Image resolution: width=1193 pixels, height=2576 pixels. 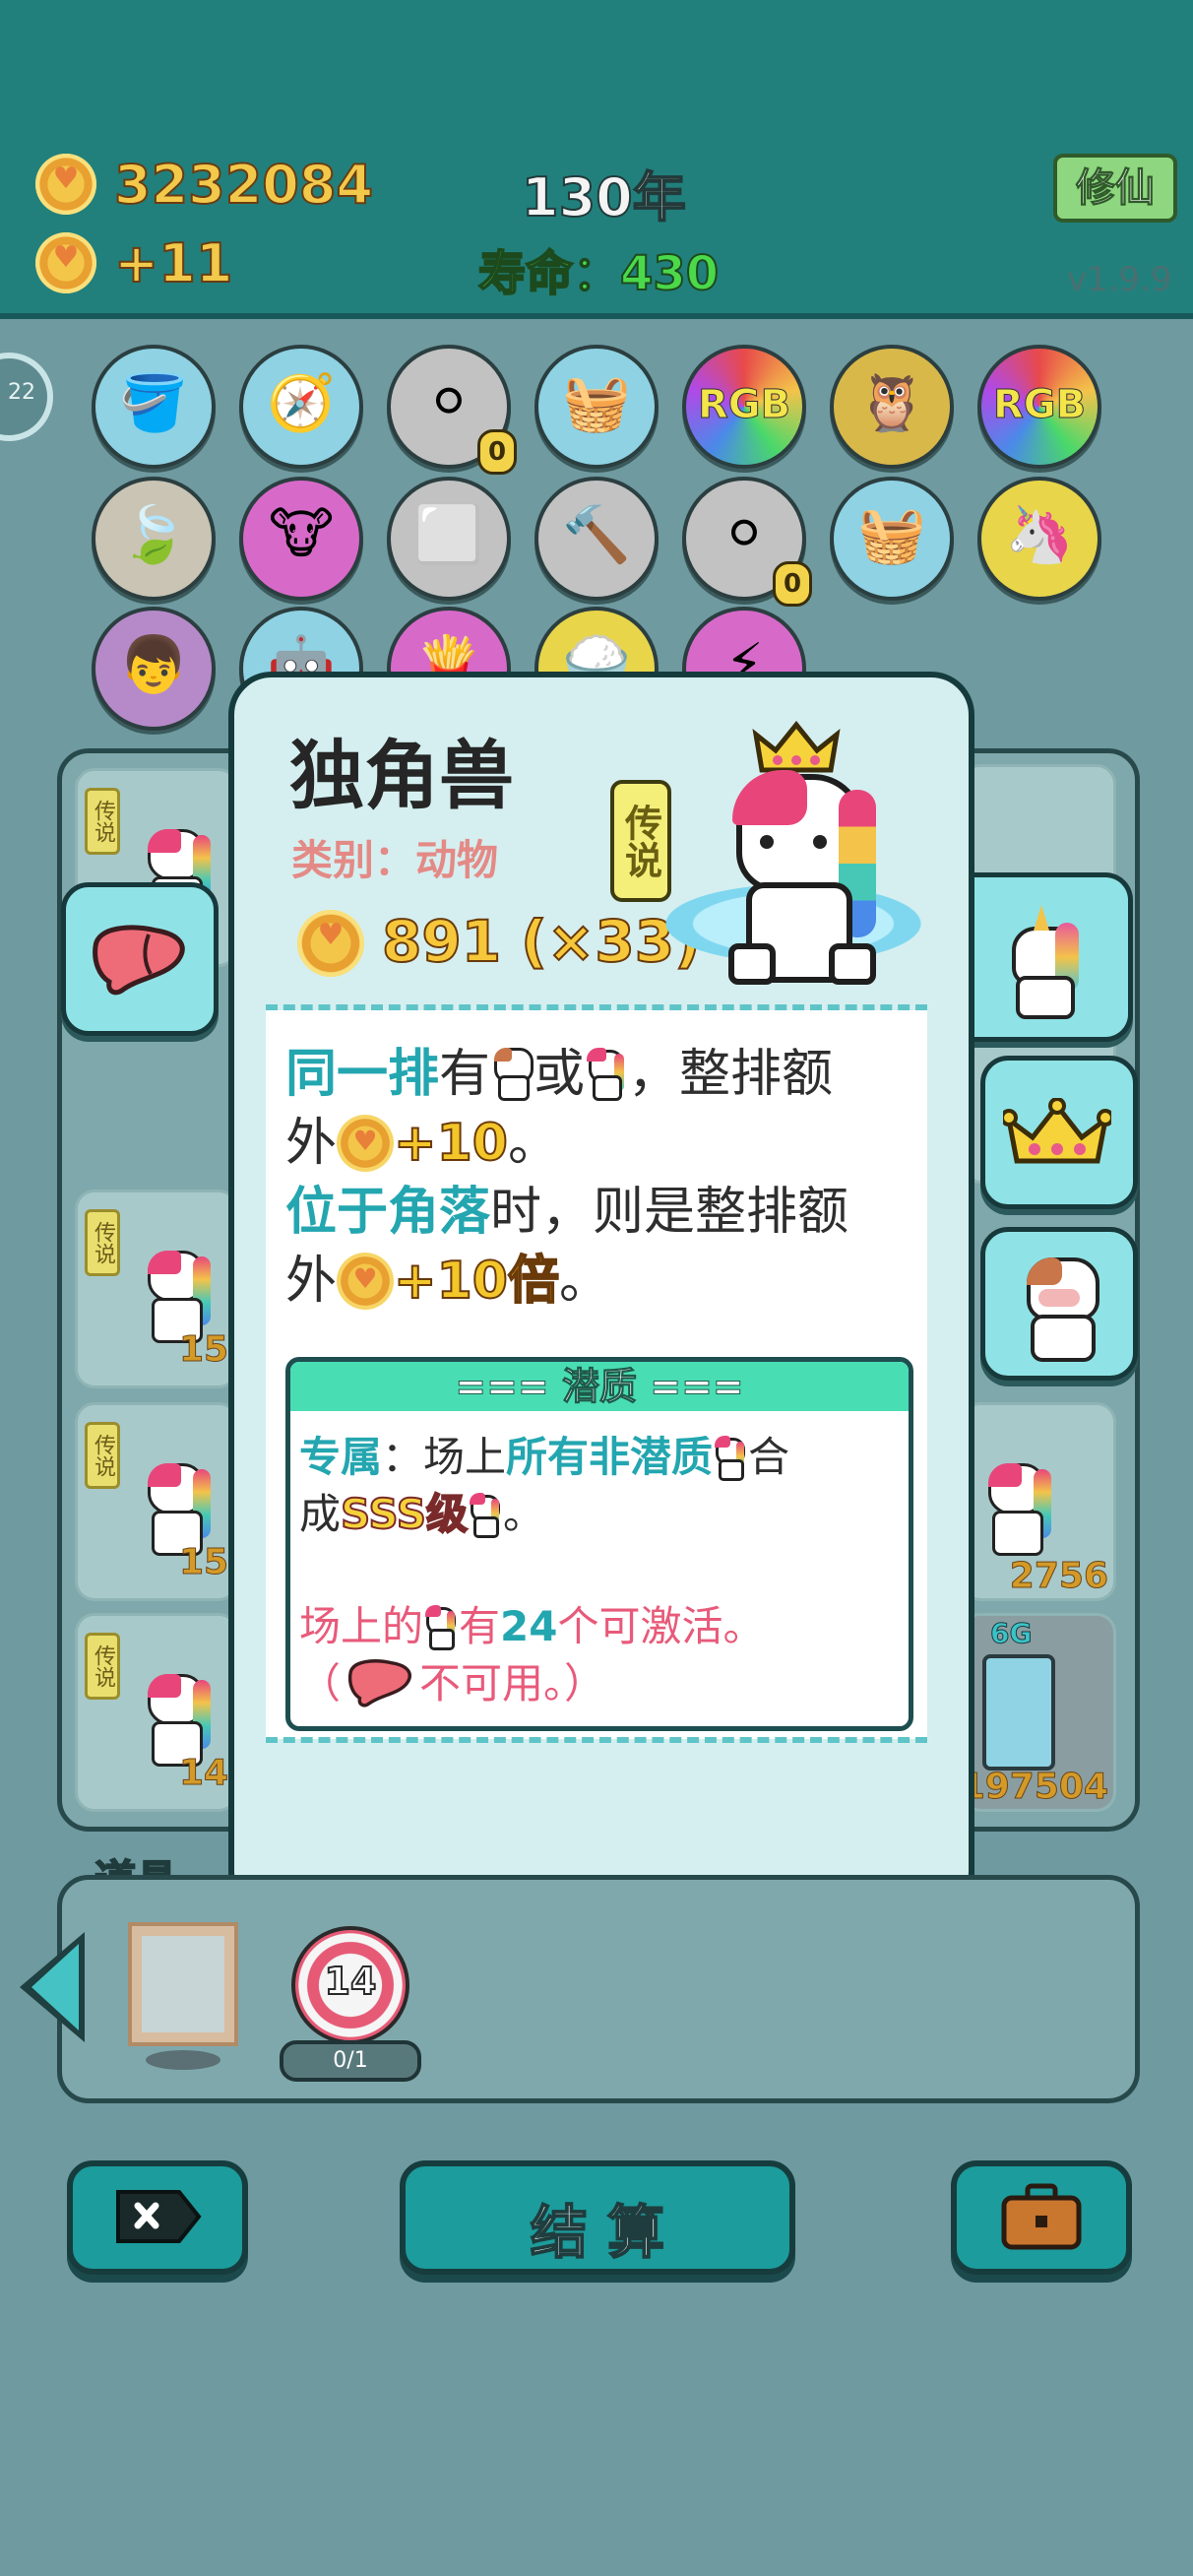 What do you see at coordinates (1011, 1633) in the screenshot?
I see `card-label: 6G` at bounding box center [1011, 1633].